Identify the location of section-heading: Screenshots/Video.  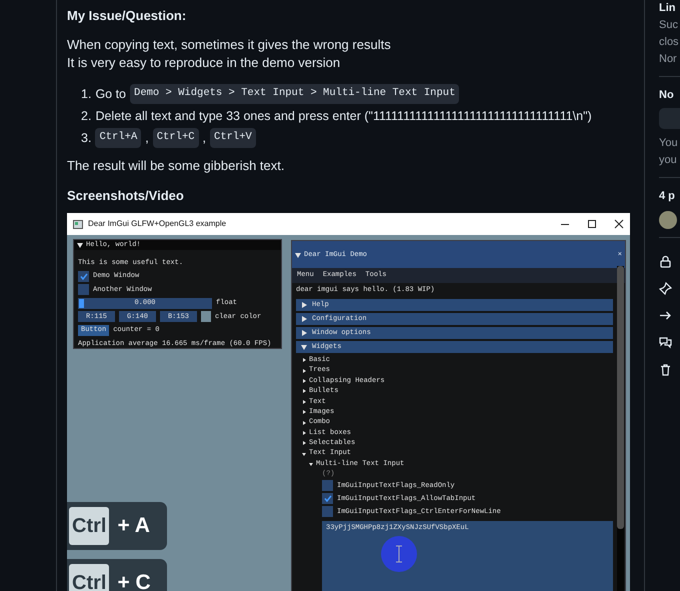
(126, 196).